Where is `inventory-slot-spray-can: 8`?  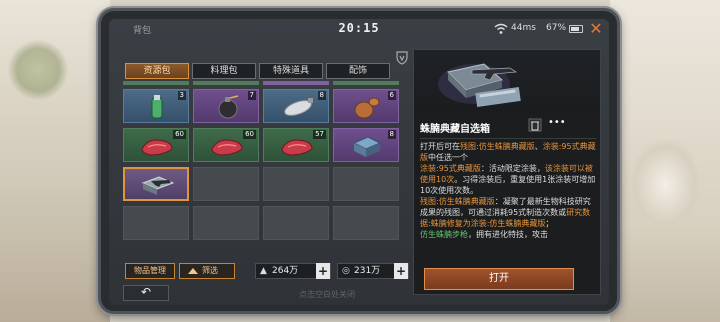 inventory-slot-spray-can: 8 is located at coordinates (296, 106).